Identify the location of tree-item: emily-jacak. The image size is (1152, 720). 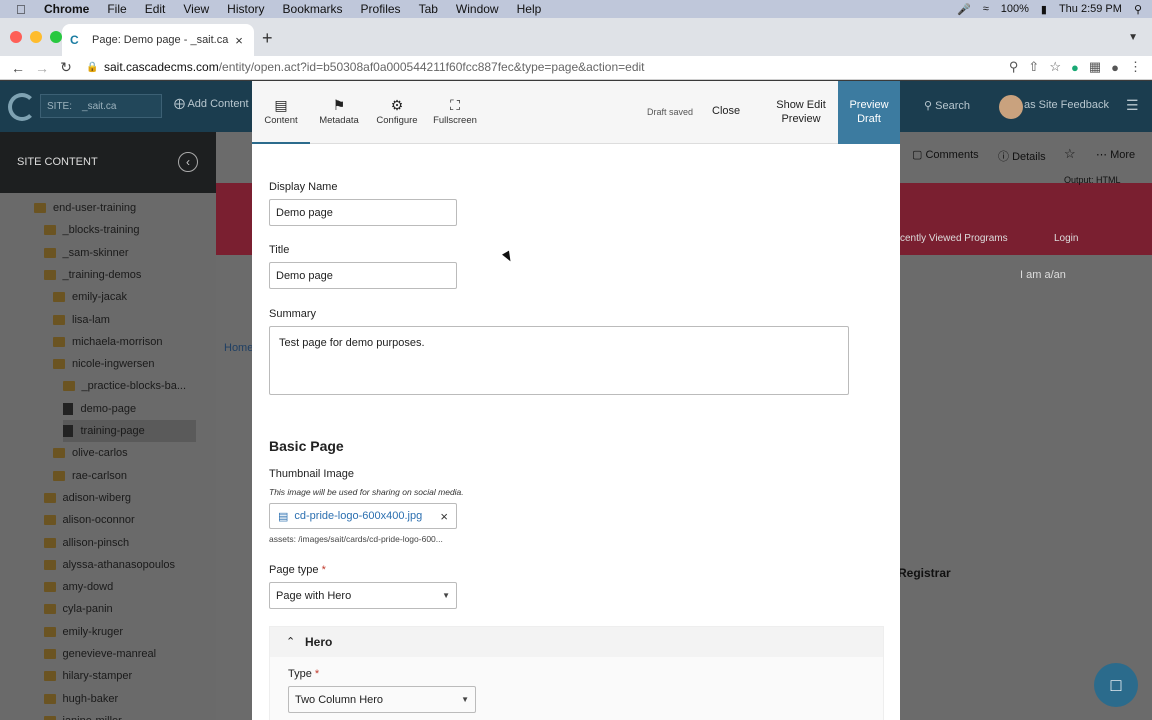
(90, 297).